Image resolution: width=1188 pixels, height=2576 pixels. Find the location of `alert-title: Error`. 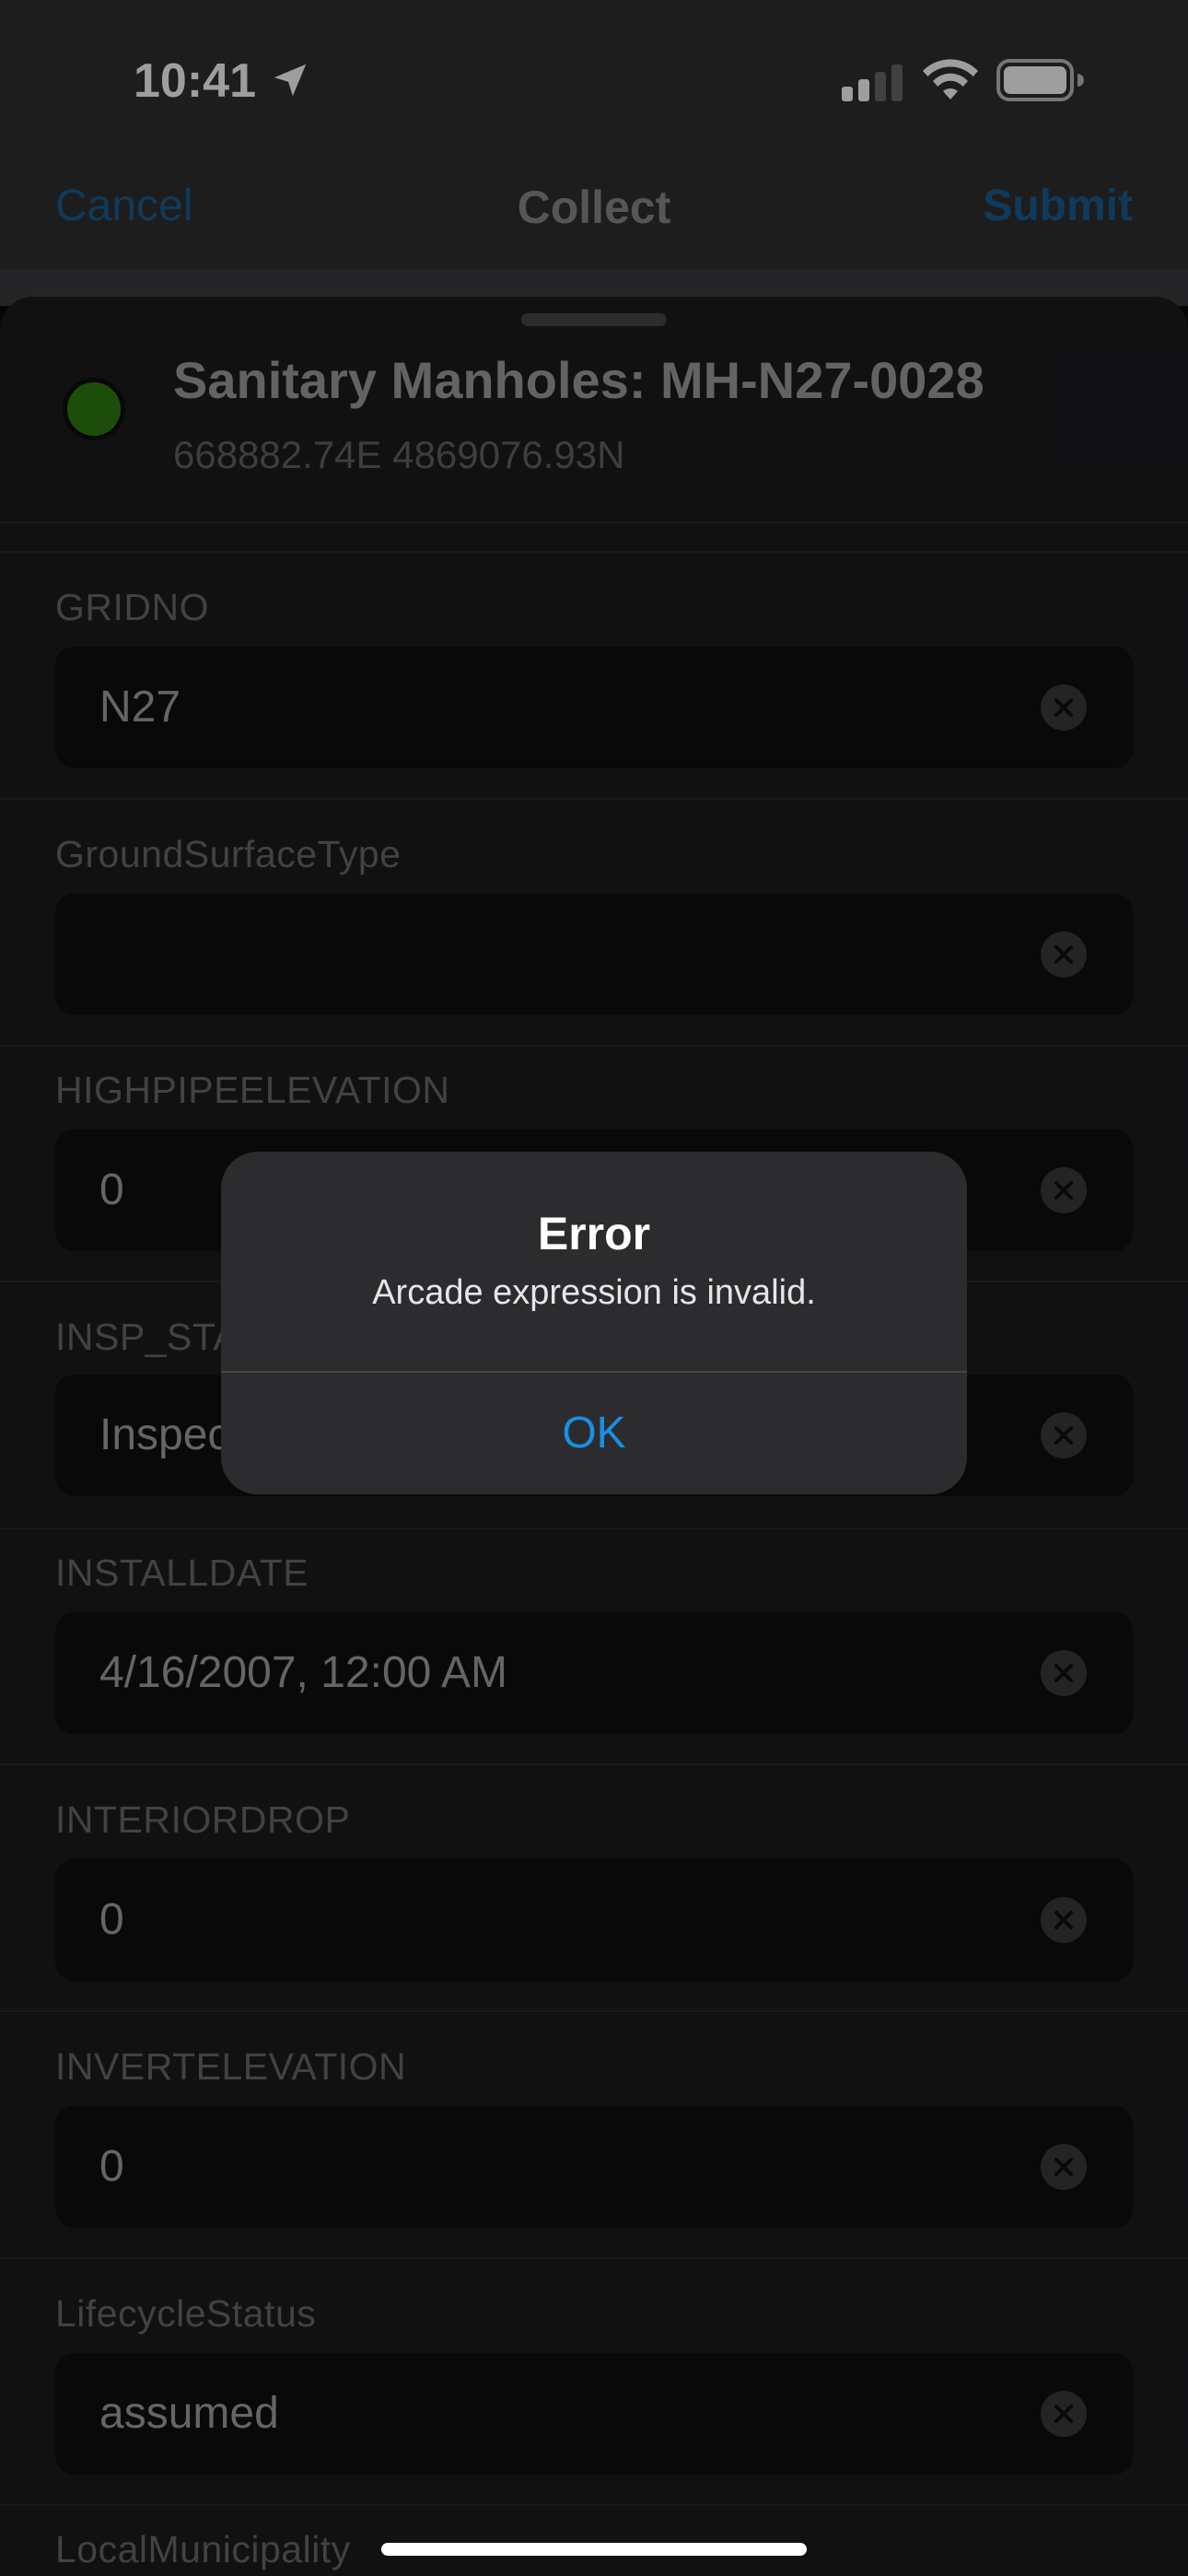

alert-title: Error is located at coordinates (594, 1233).